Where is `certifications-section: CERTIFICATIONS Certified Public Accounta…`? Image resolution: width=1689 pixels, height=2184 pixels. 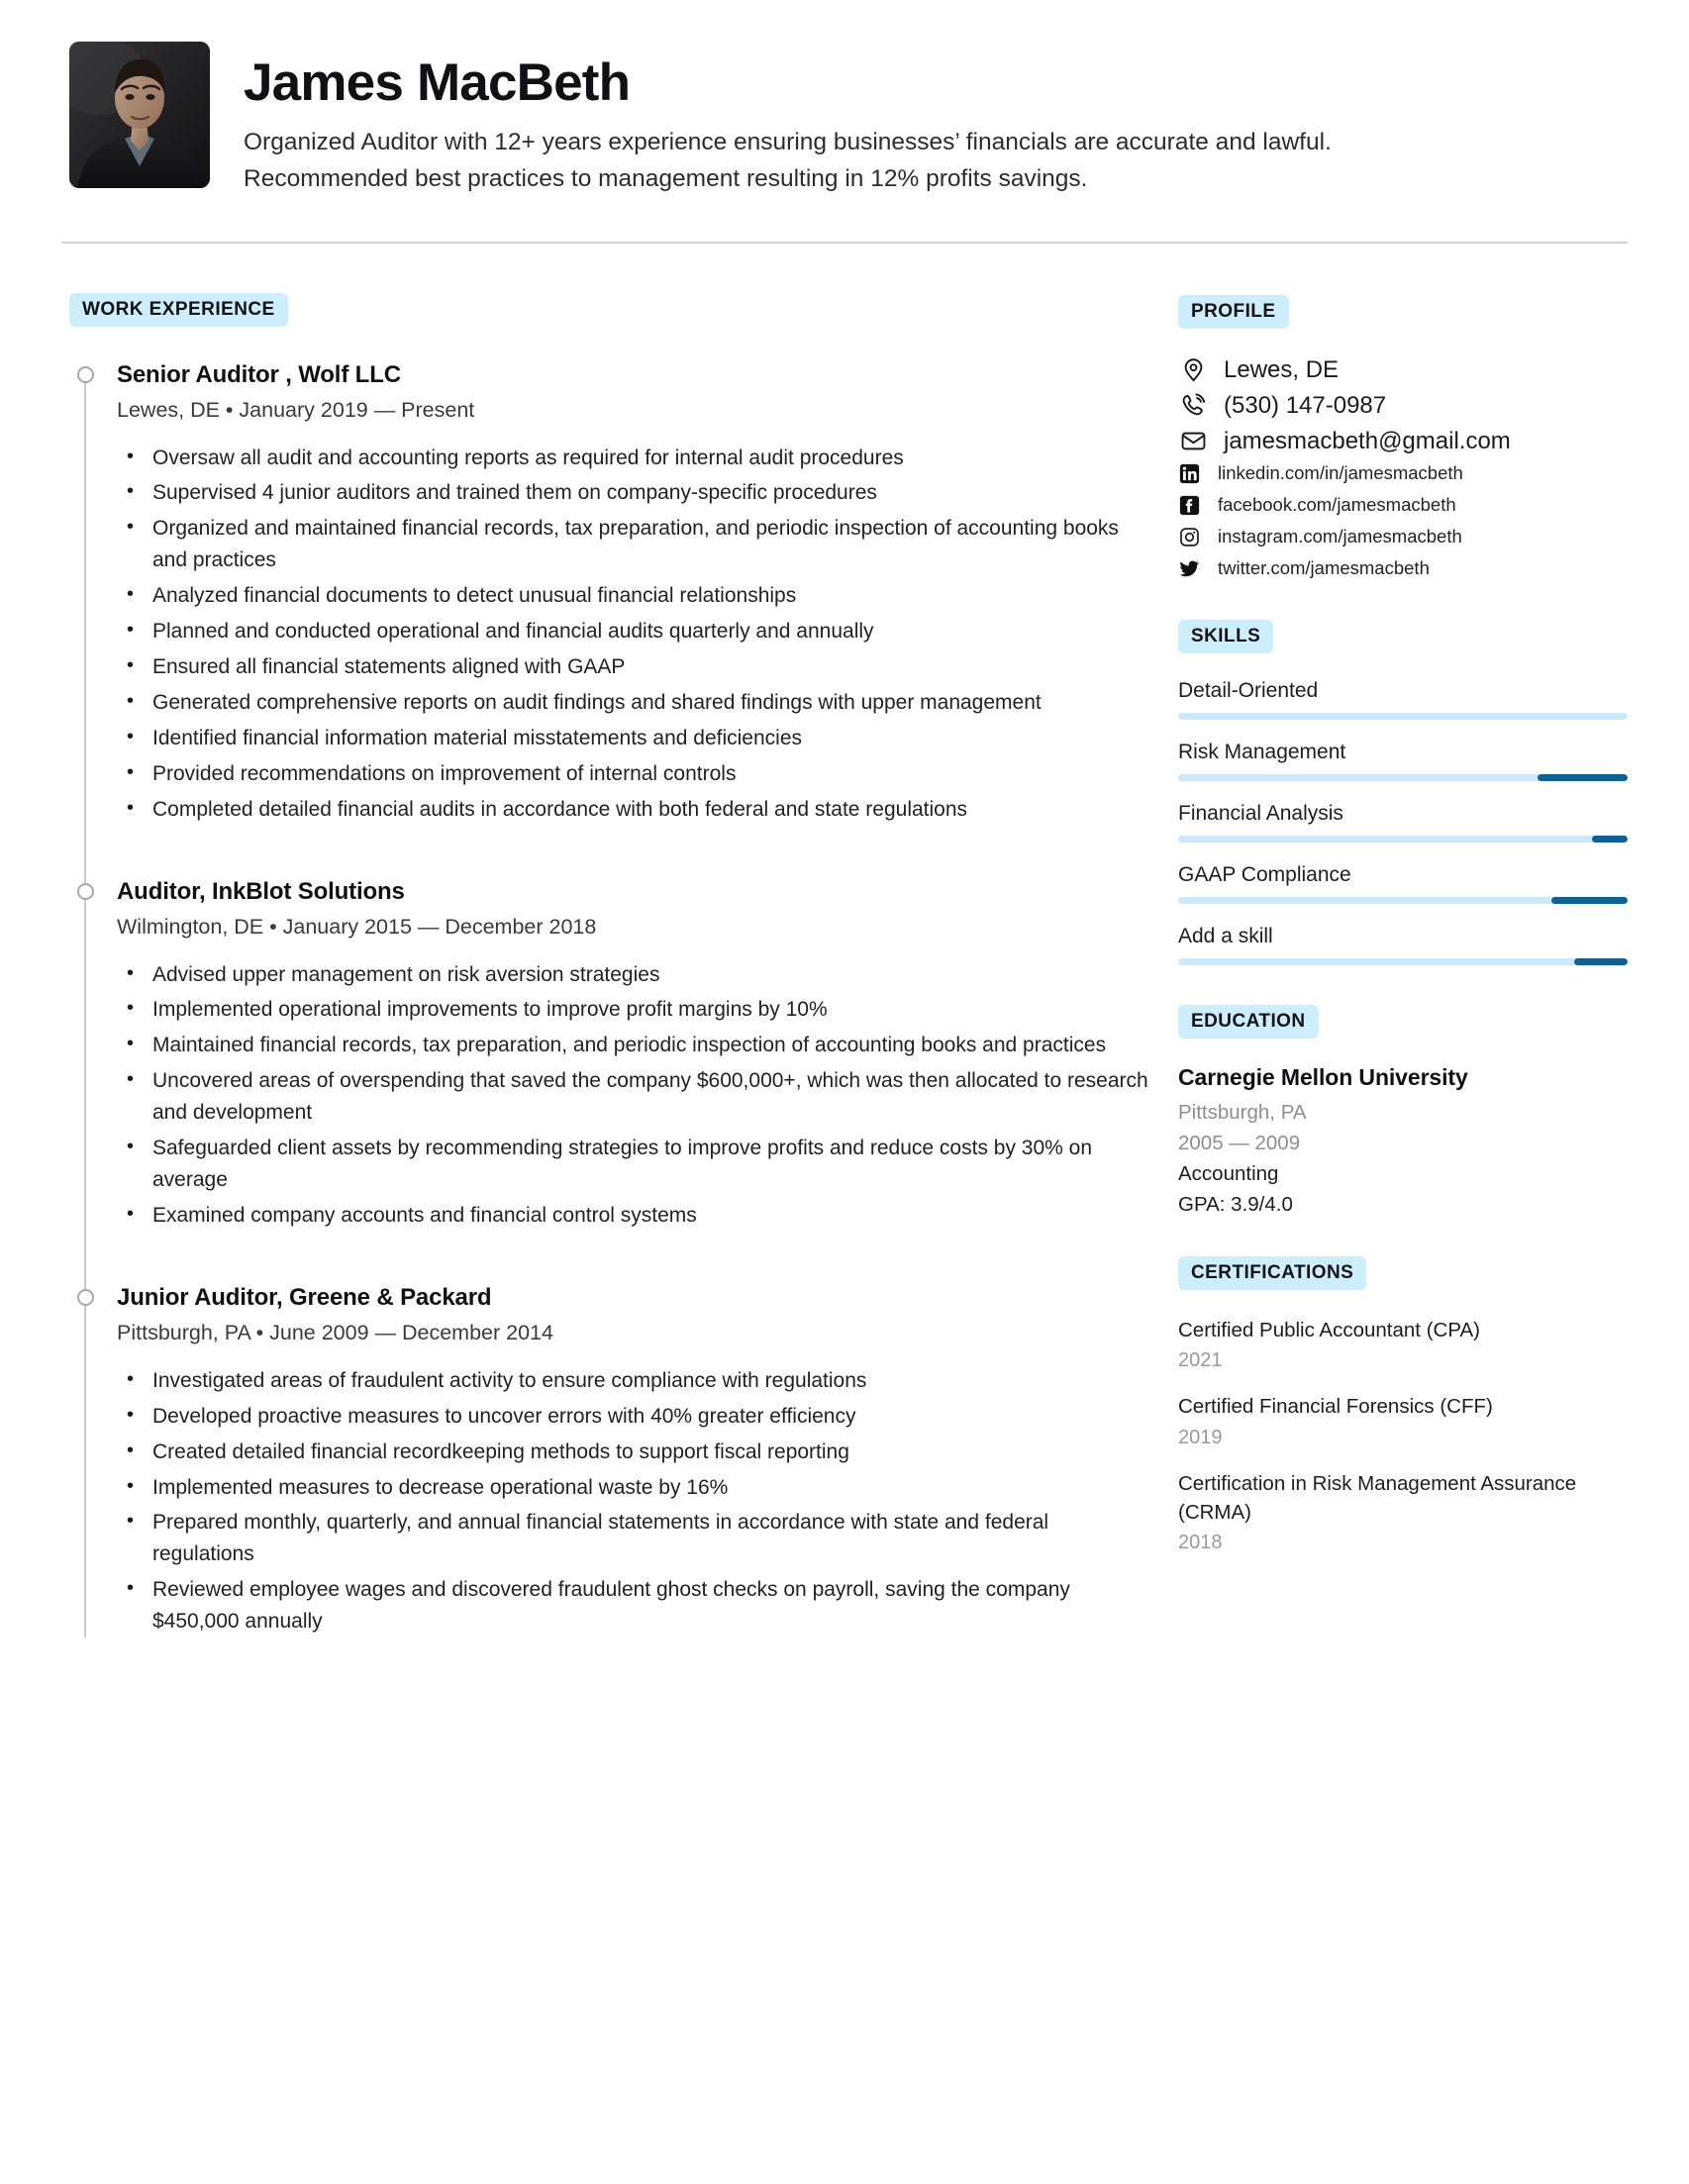
certifications-section: CERTIFICATIONS Certified Public Accounta… is located at coordinates (1403, 1404).